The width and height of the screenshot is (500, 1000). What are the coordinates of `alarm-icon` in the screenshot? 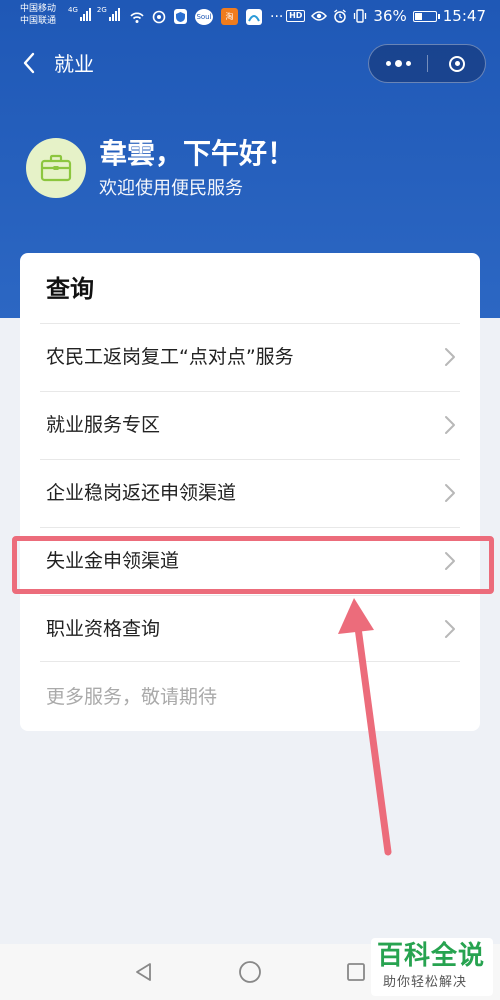 It's located at (340, 16).